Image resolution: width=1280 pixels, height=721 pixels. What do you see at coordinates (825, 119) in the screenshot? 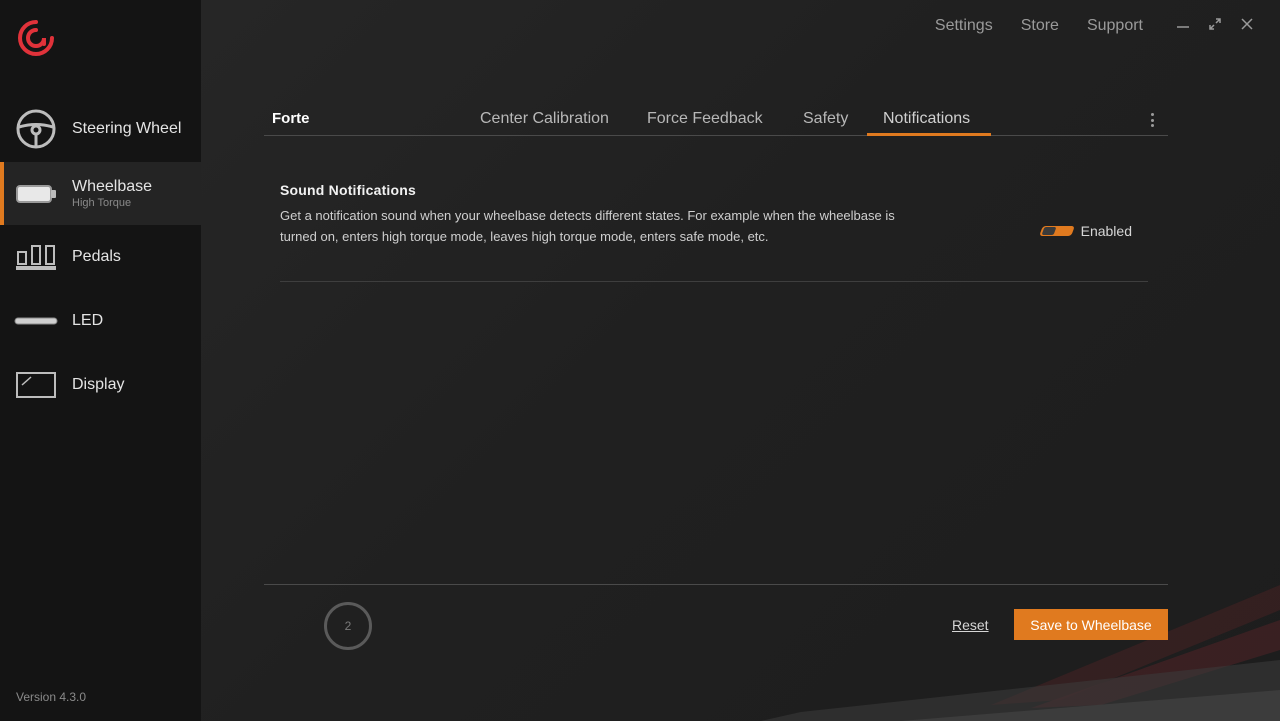
I see `tab-safety: Safety` at bounding box center [825, 119].